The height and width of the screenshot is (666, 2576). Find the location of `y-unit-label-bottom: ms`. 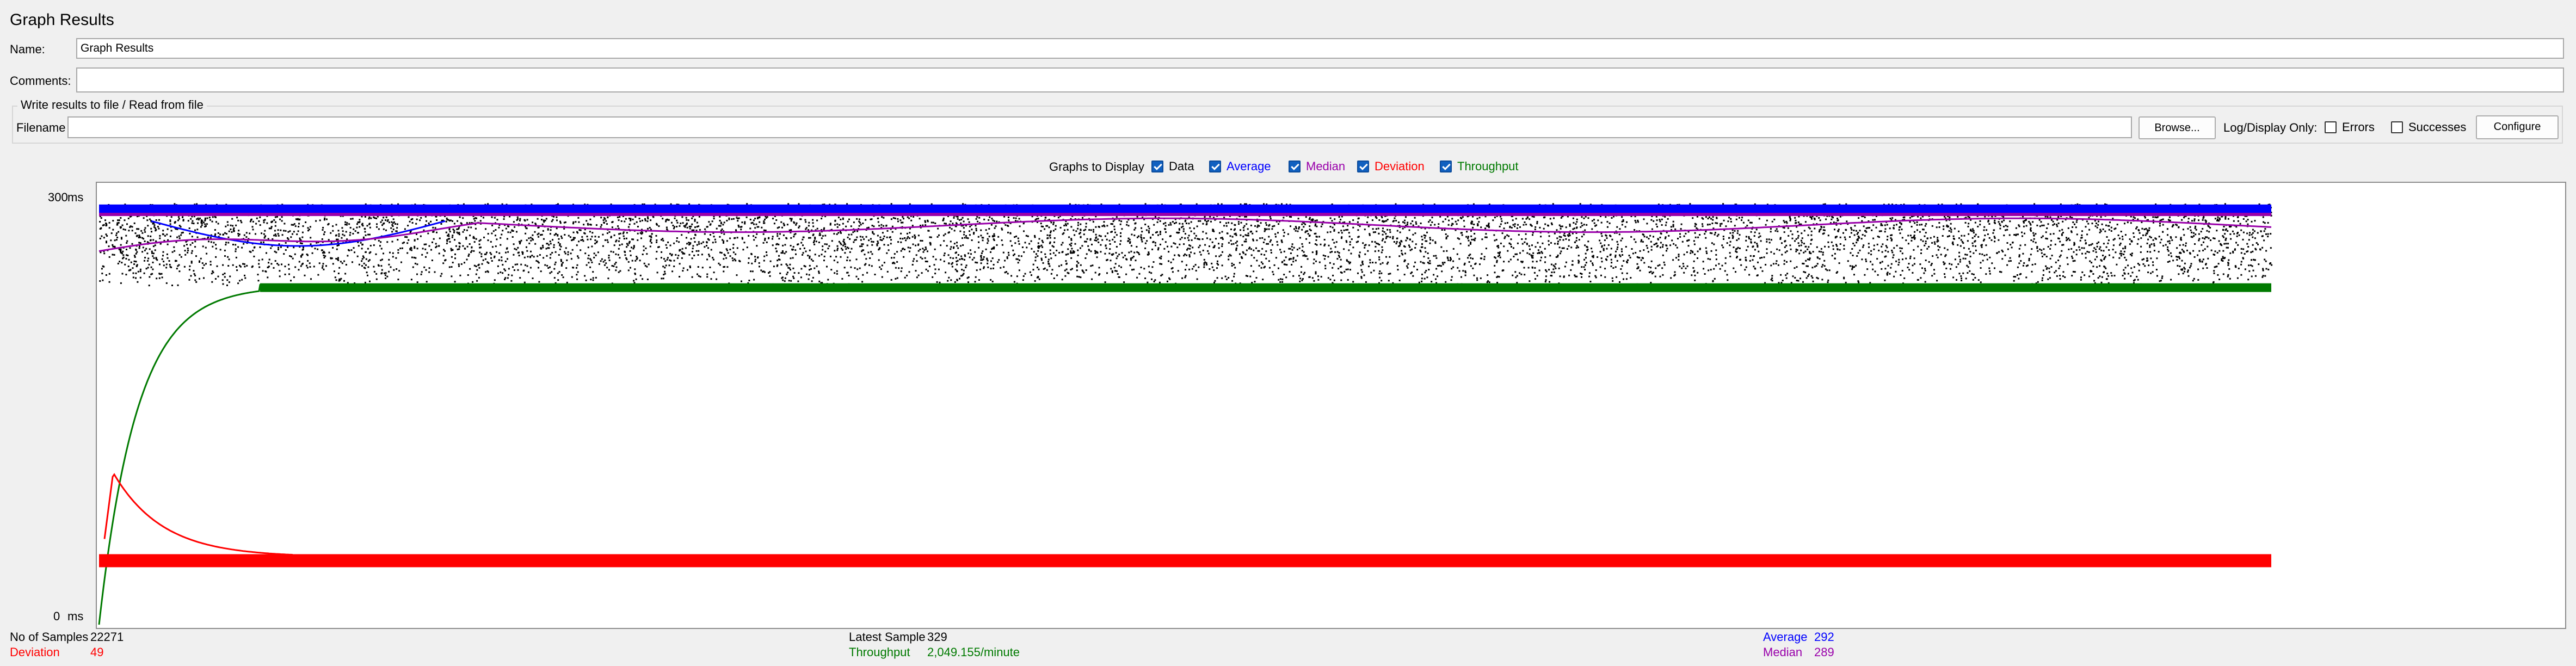

y-unit-label-bottom: ms is located at coordinates (75, 616).